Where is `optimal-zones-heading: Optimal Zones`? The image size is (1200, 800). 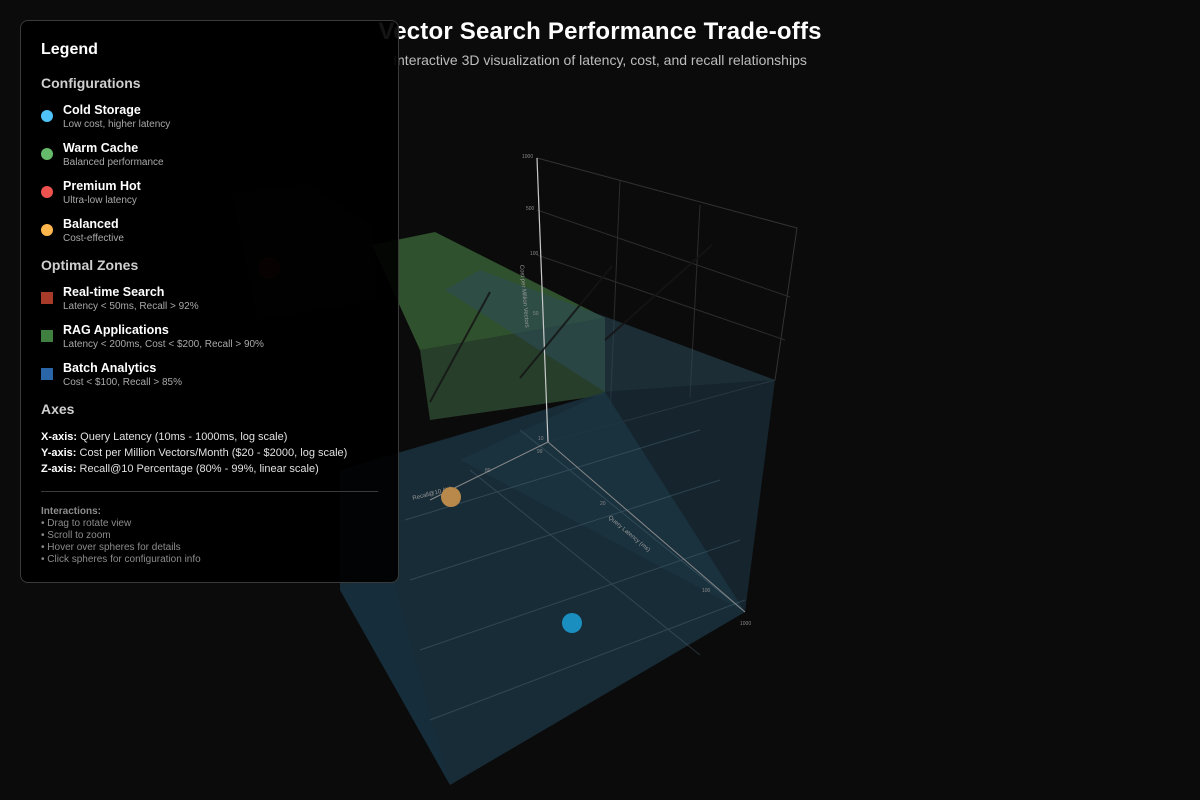 optimal-zones-heading: Optimal Zones is located at coordinates (90, 265).